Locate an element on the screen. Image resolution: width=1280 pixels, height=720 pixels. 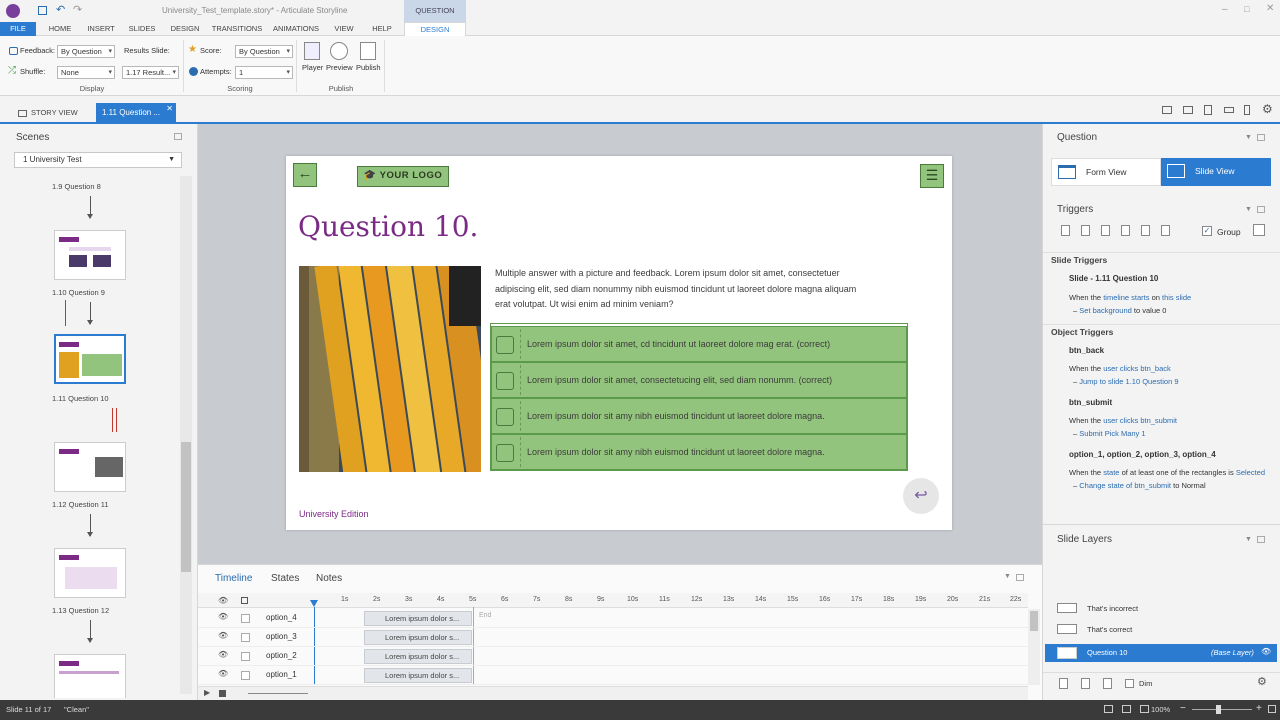
fit-window-icon is located at coordinates (1272, 709).